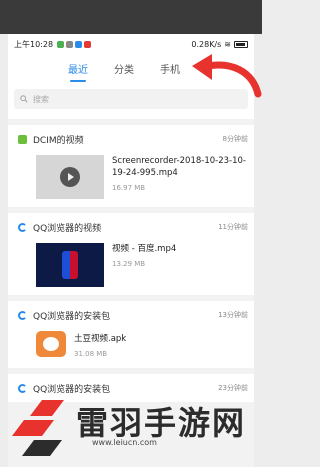  What do you see at coordinates (124, 442) in the screenshot?
I see `watermark-url: www.leiucn.com` at bounding box center [124, 442].